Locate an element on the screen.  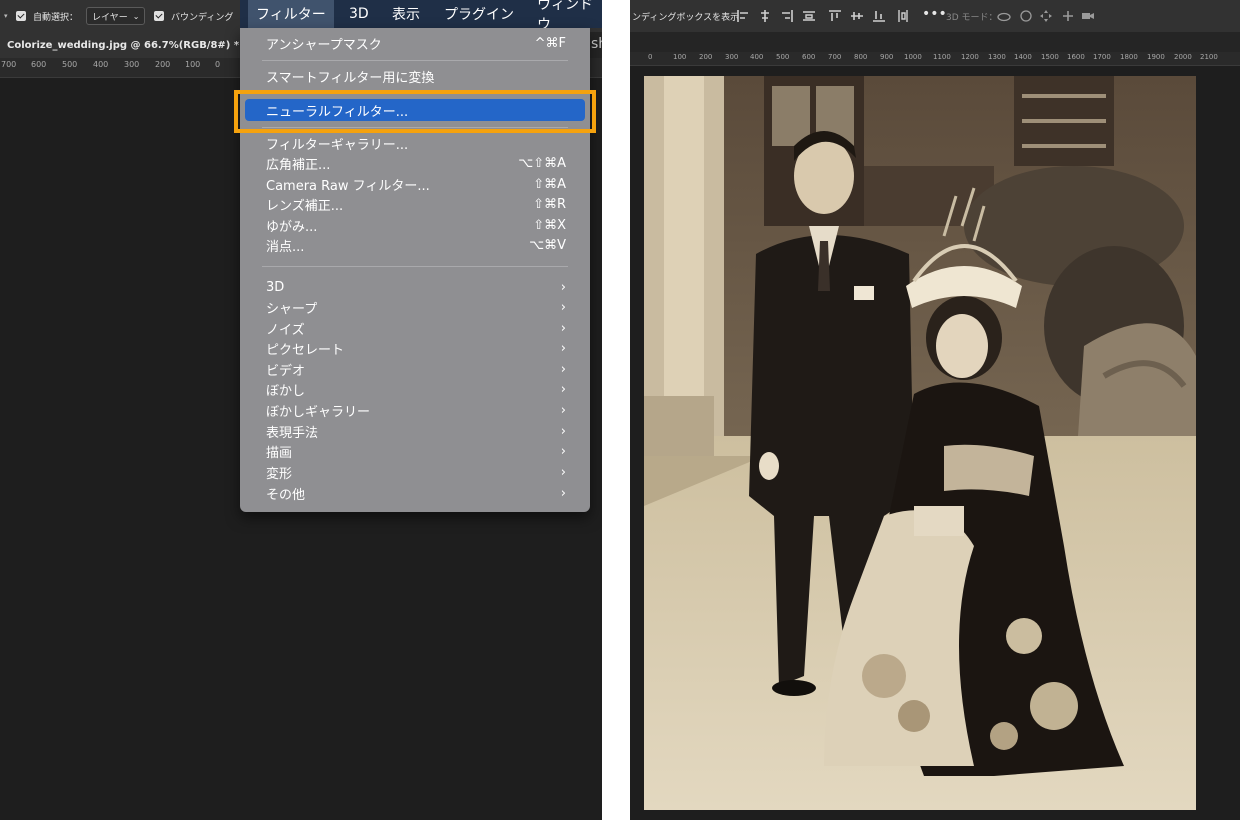
ruler-label: 1900 is located at coordinates (1156, 57).